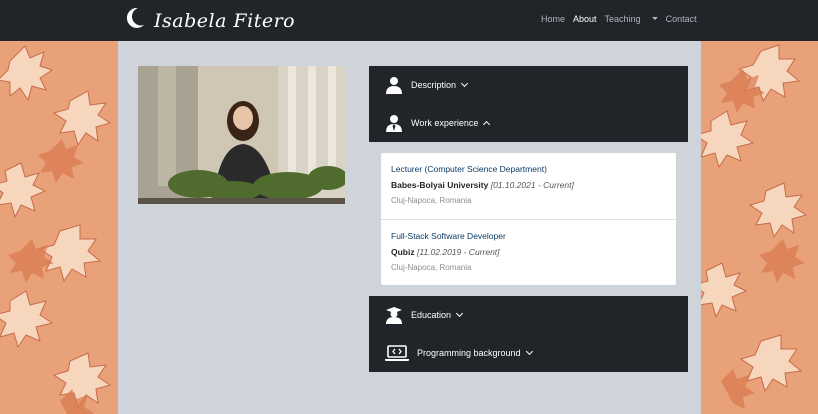 This screenshot has height=414, width=818. Describe the element at coordinates (225, 20) in the screenshot. I see `brand-name: Isabela Fitero` at that location.